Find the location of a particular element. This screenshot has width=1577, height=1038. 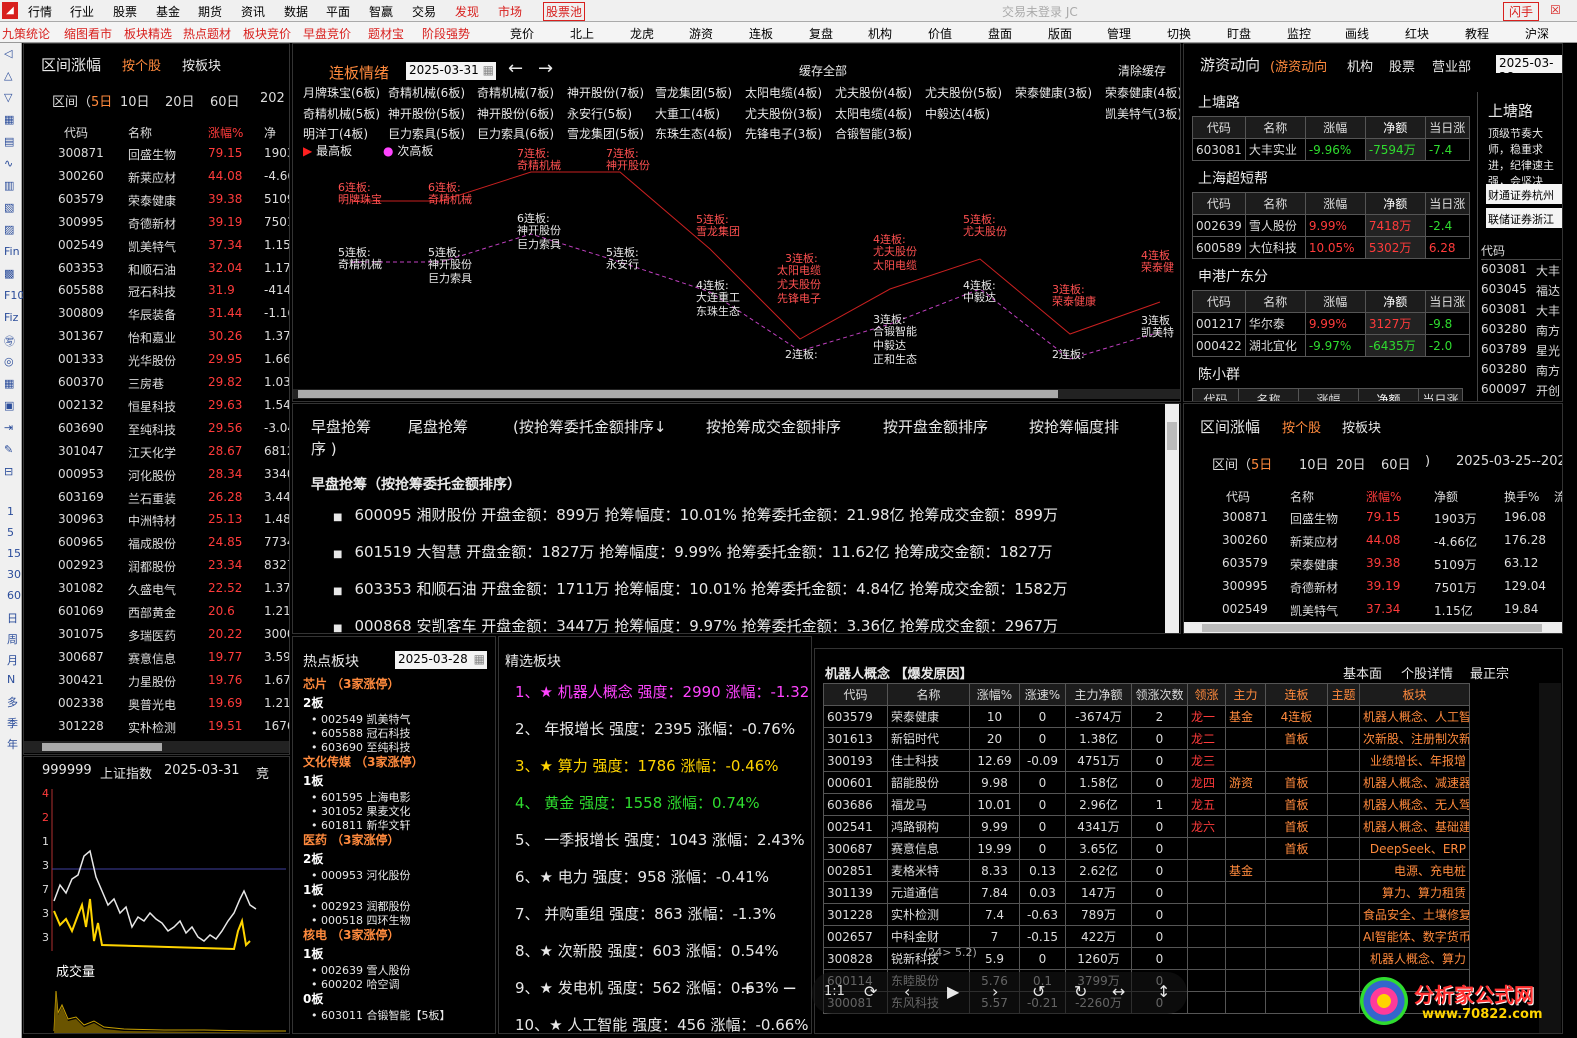

col-header: 板块 is located at coordinates (1414, 694).